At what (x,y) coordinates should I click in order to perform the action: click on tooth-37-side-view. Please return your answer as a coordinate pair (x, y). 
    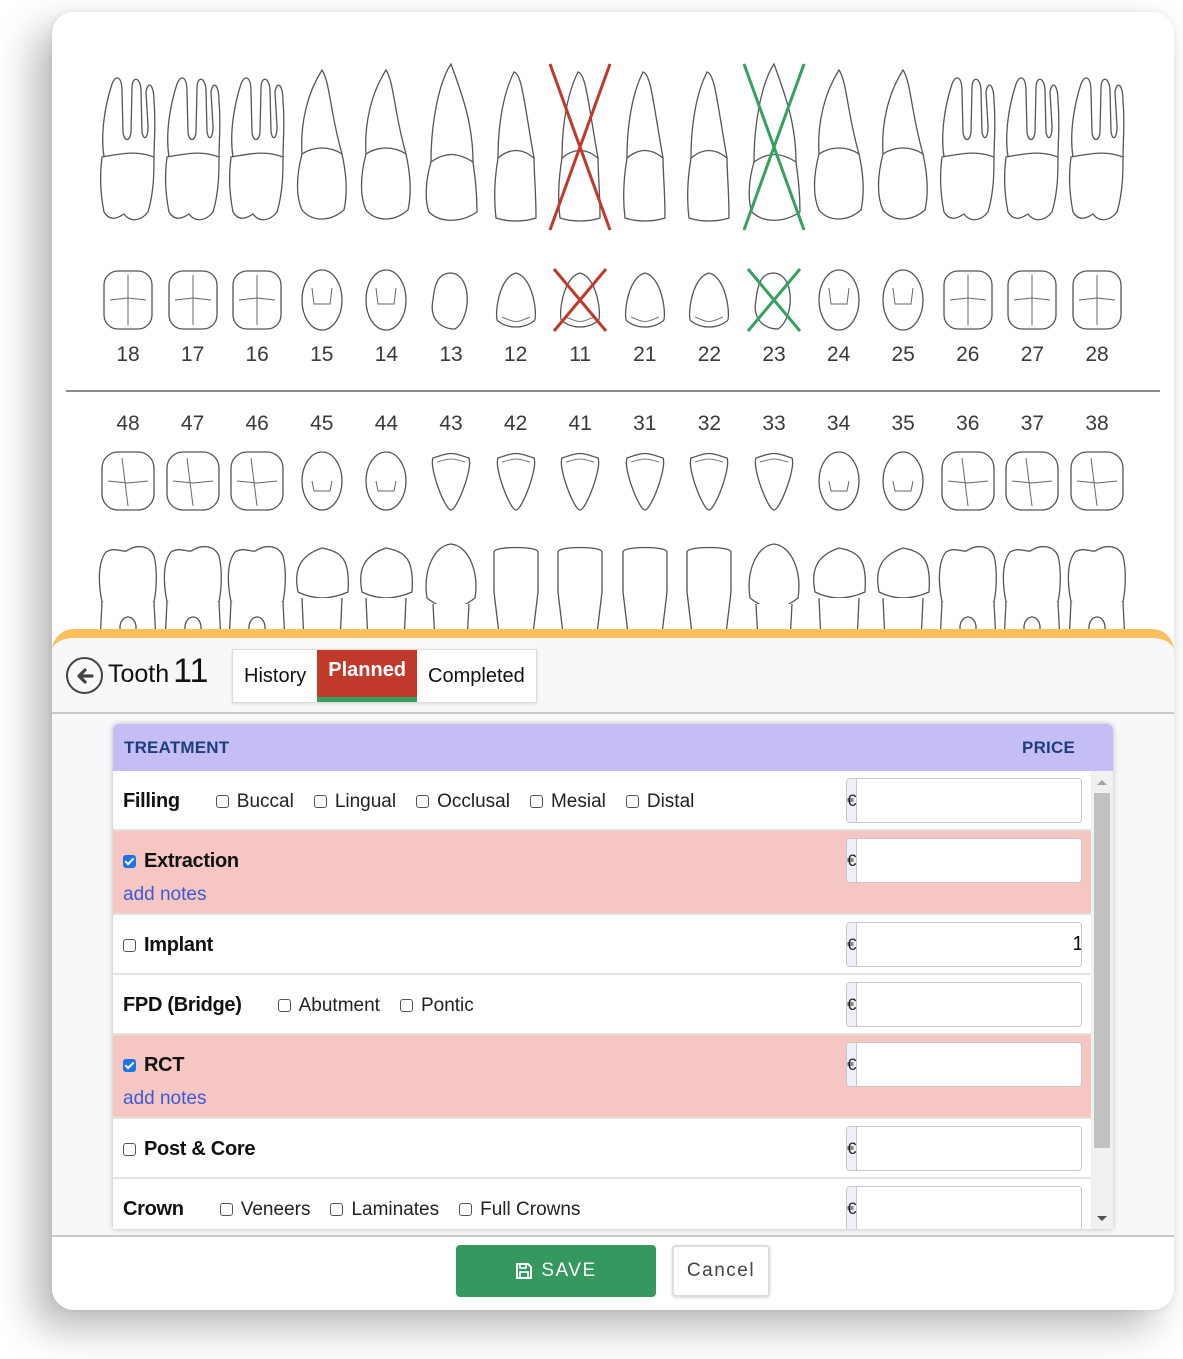
    Looking at the image, I should click on (1032, 592).